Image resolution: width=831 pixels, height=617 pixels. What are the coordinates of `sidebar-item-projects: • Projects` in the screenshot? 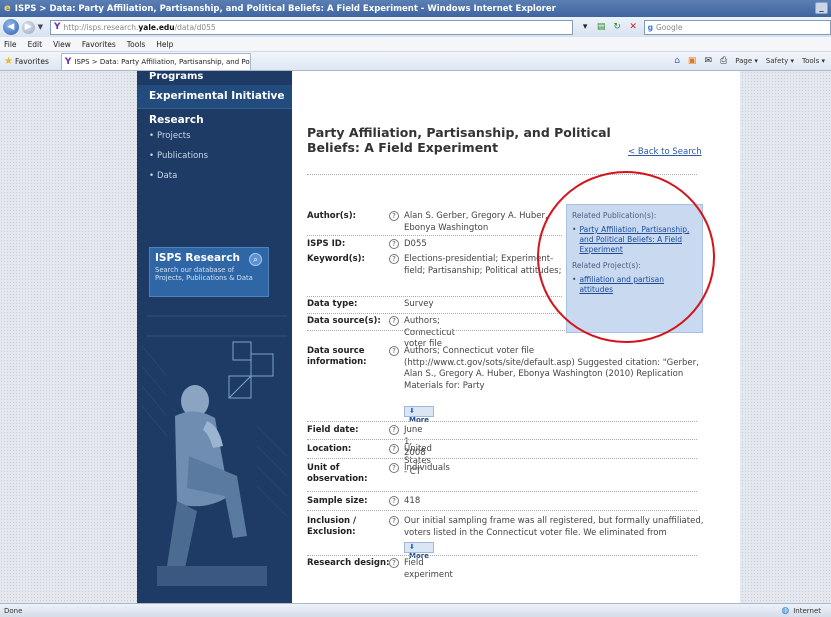 It's located at (170, 136).